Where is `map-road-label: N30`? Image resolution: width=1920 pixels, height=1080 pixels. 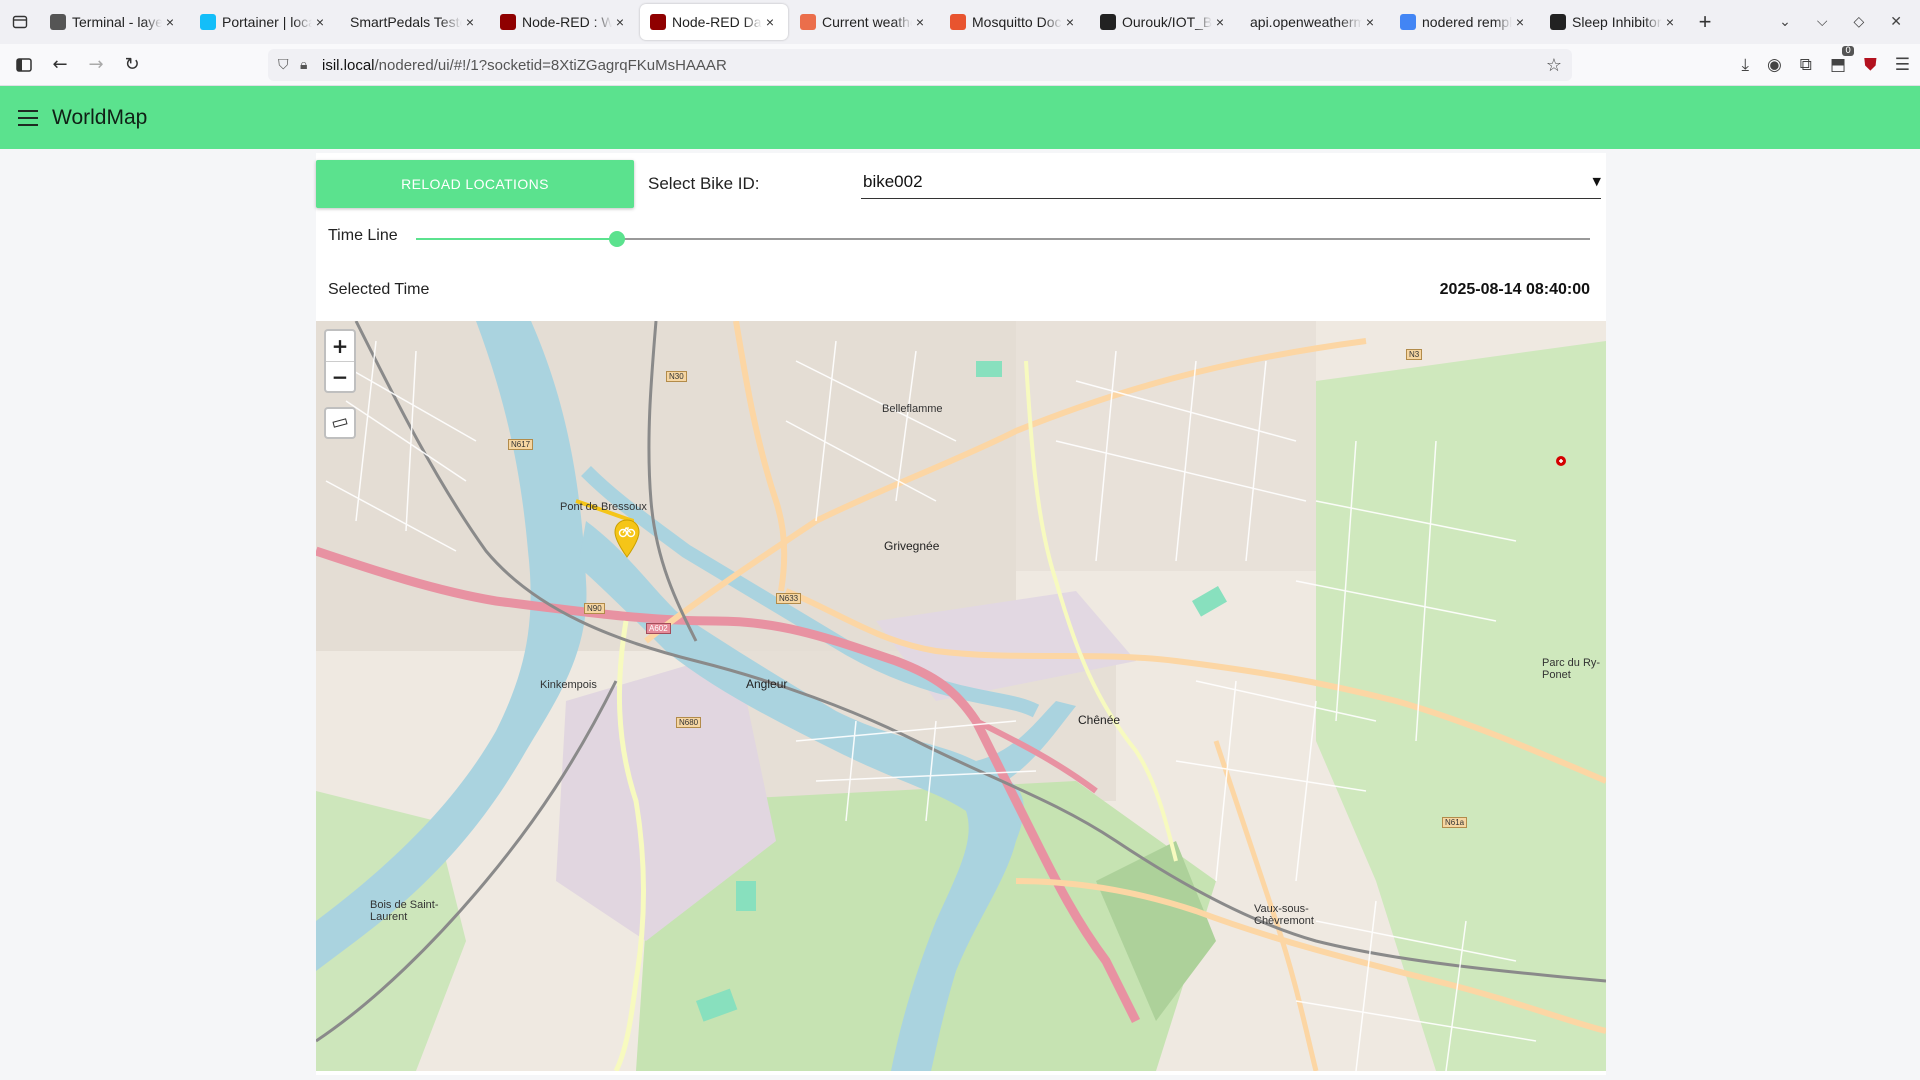 map-road-label: N30 is located at coordinates (676, 376).